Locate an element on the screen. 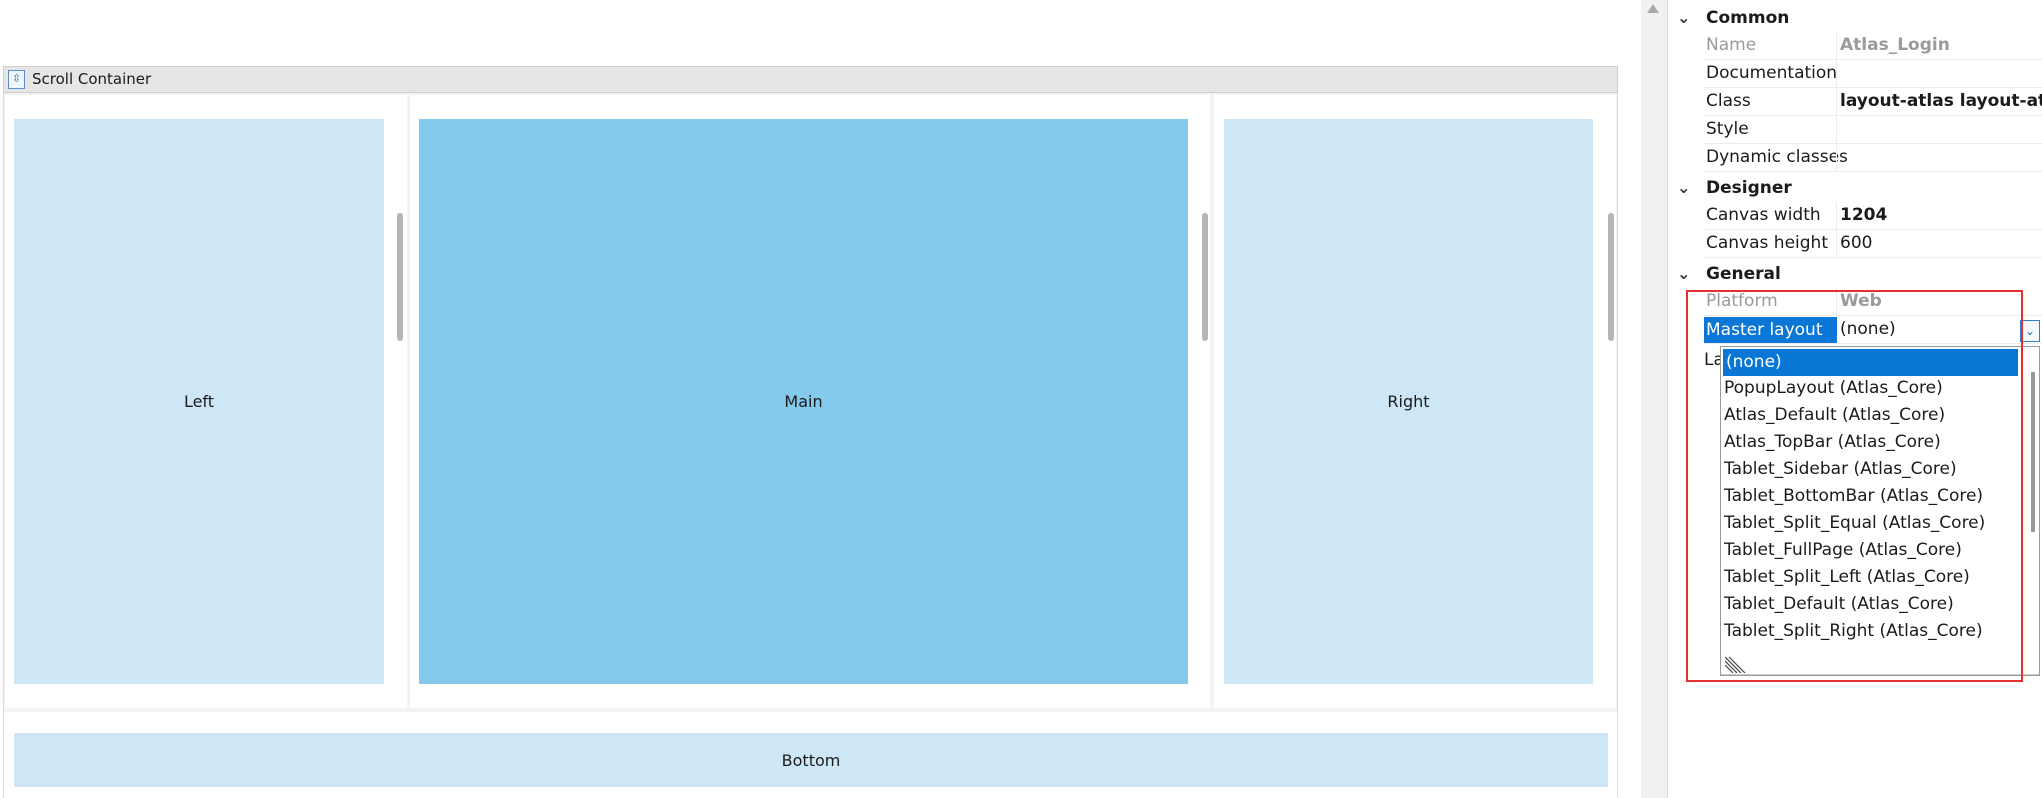 This screenshot has height=798, width=2042. property-row-name: Name Atlas_Login is located at coordinates (1873, 46).